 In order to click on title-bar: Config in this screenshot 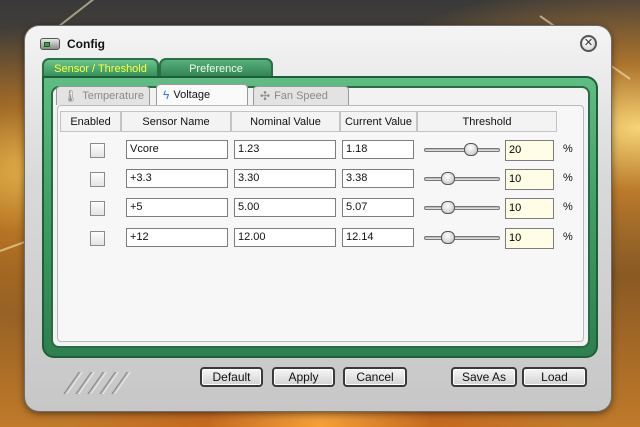, I will do `click(72, 44)`.